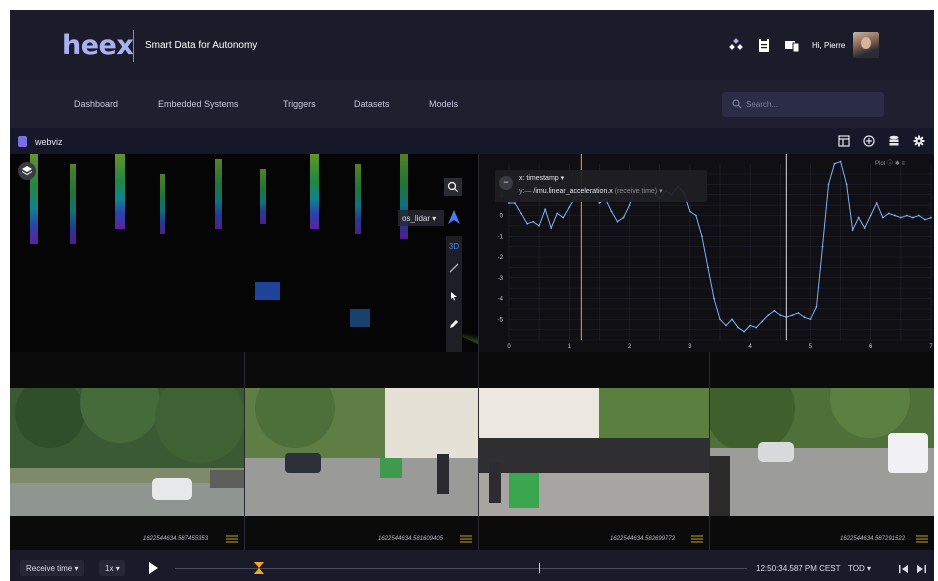  I want to click on timezone-select: TOD ▾, so click(859, 568).